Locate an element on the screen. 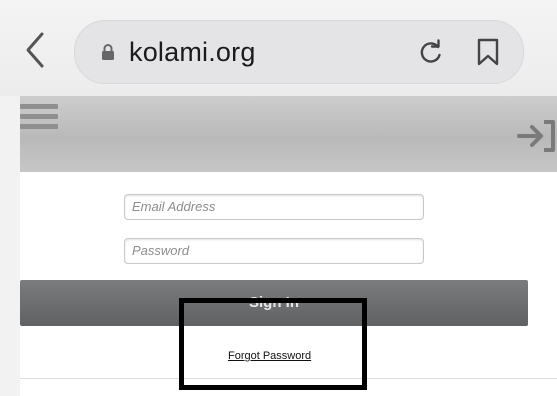 This screenshot has height=396, width=557. hamburger-menu-icon is located at coordinates (41, 119).